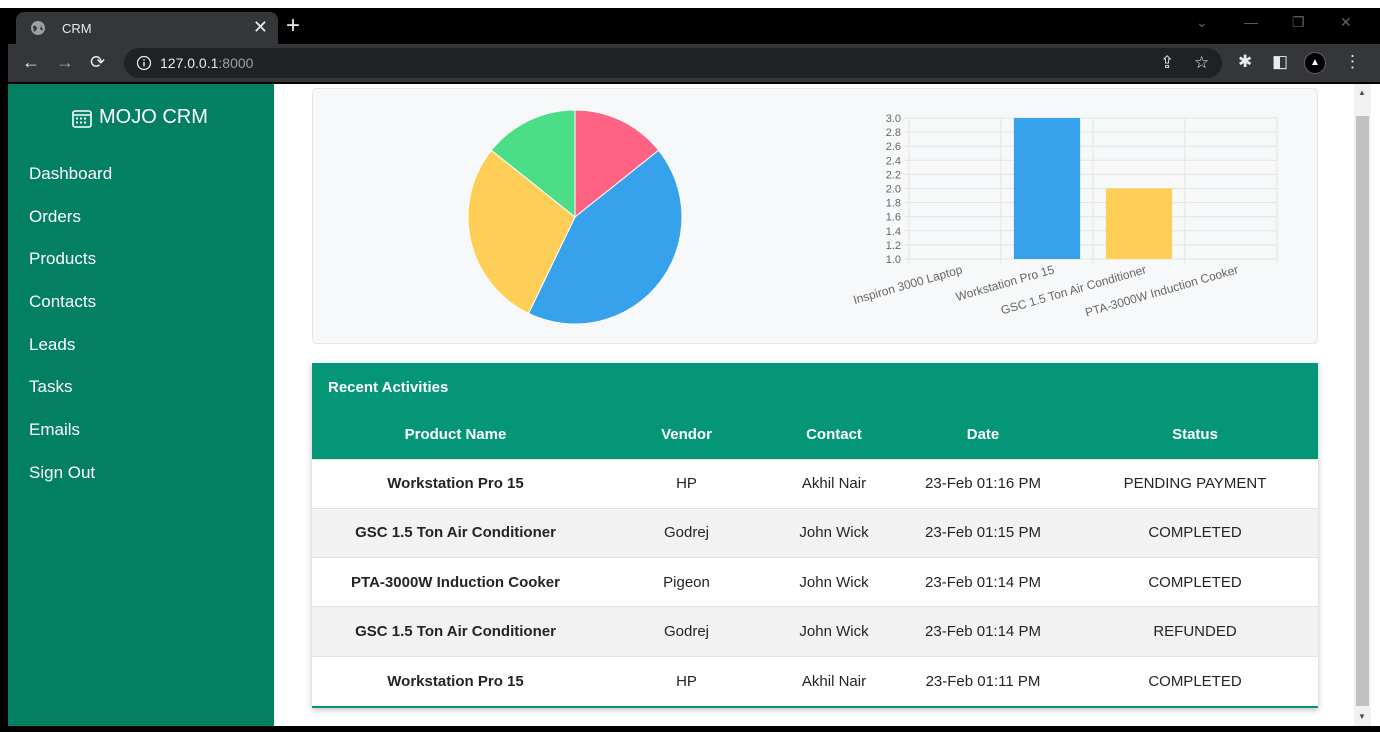 The height and width of the screenshot is (732, 1380). Describe the element at coordinates (983, 680) in the screenshot. I see `cell-date: 23-Feb 01:11 PM` at that location.